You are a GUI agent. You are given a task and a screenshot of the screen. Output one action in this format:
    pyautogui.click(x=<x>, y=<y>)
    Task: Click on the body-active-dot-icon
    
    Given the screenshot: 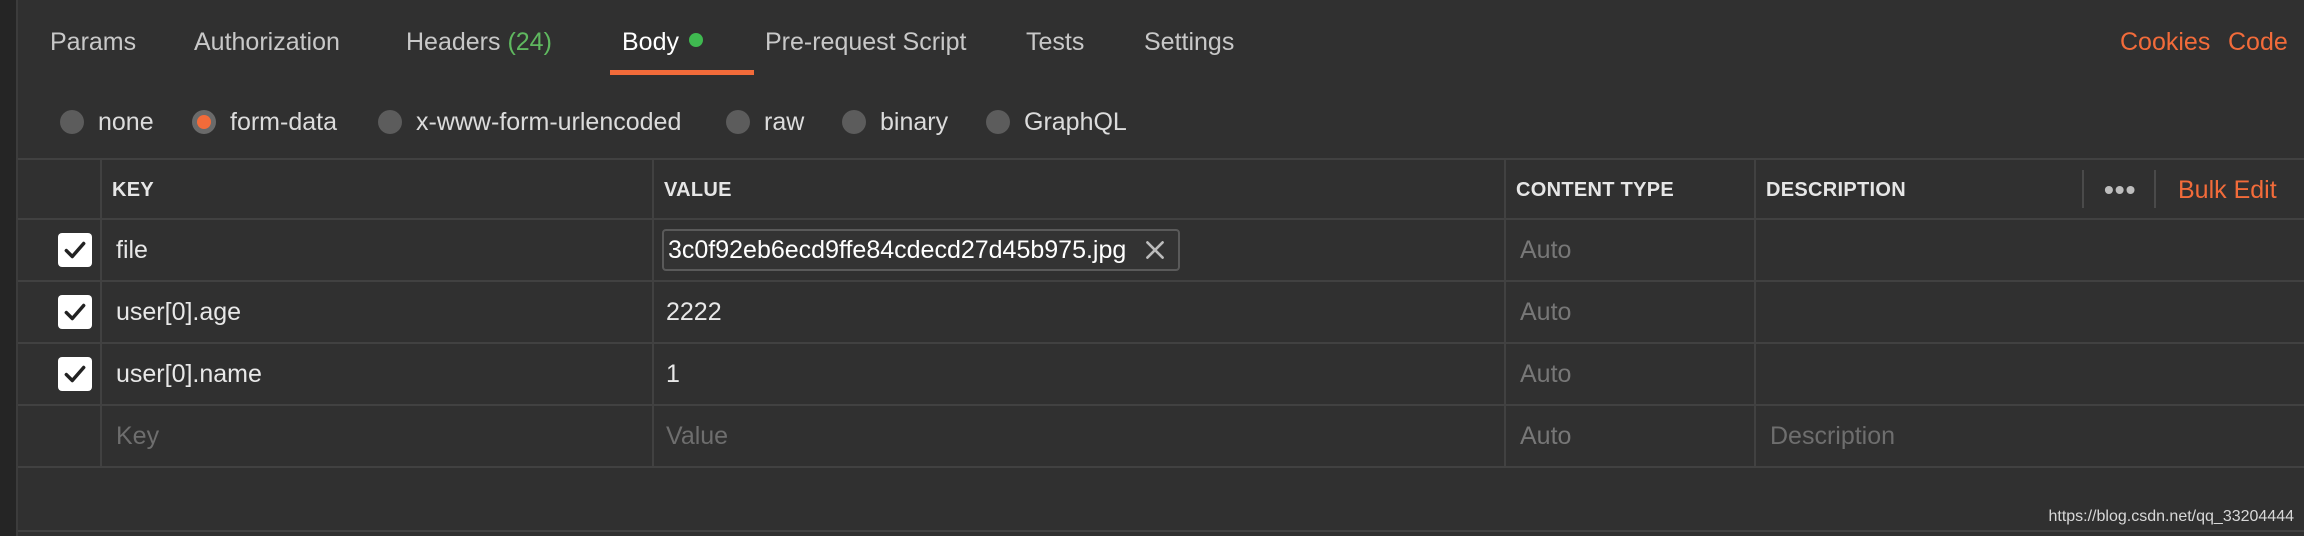 What is the action you would take?
    pyautogui.click(x=695, y=40)
    